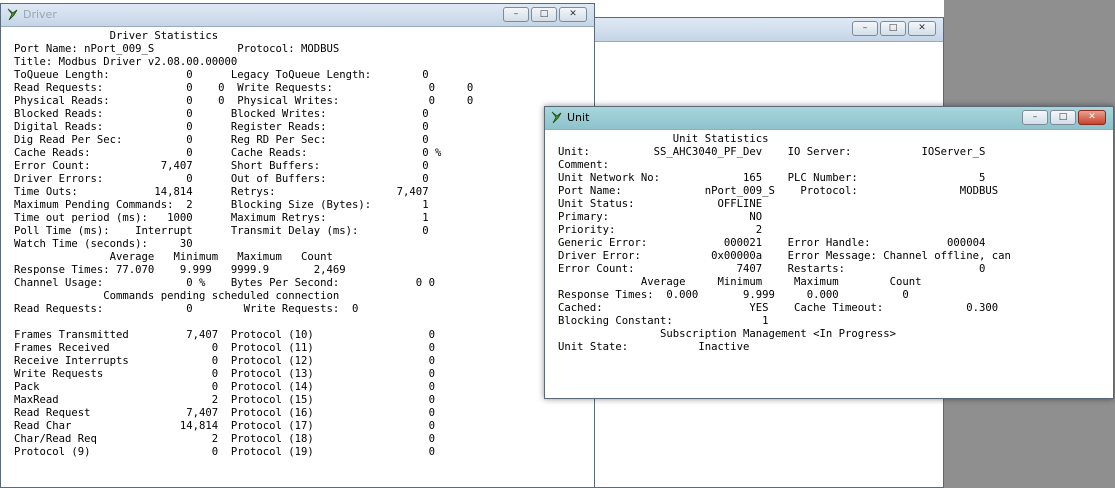 The width and height of the screenshot is (1115, 488). I want to click on stat-line: Unit Status: OFFLINE, so click(660, 204).